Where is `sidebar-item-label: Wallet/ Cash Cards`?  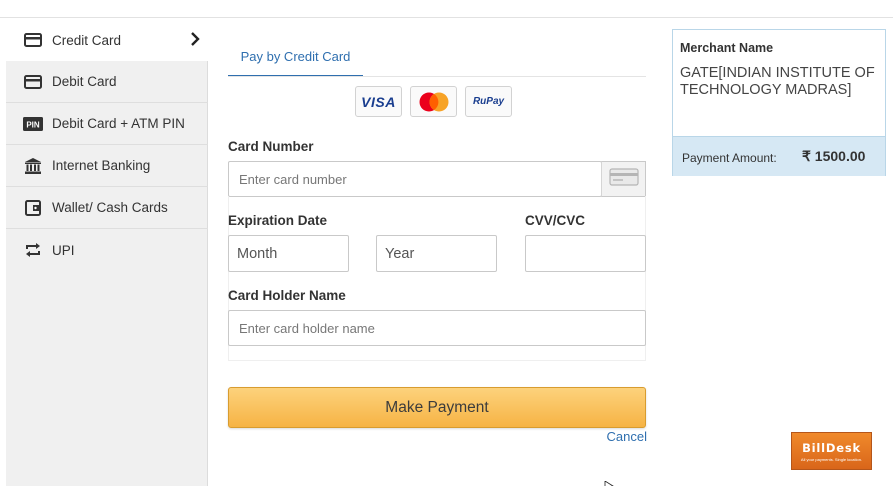
sidebar-item-label: Wallet/ Cash Cards is located at coordinates (110, 207).